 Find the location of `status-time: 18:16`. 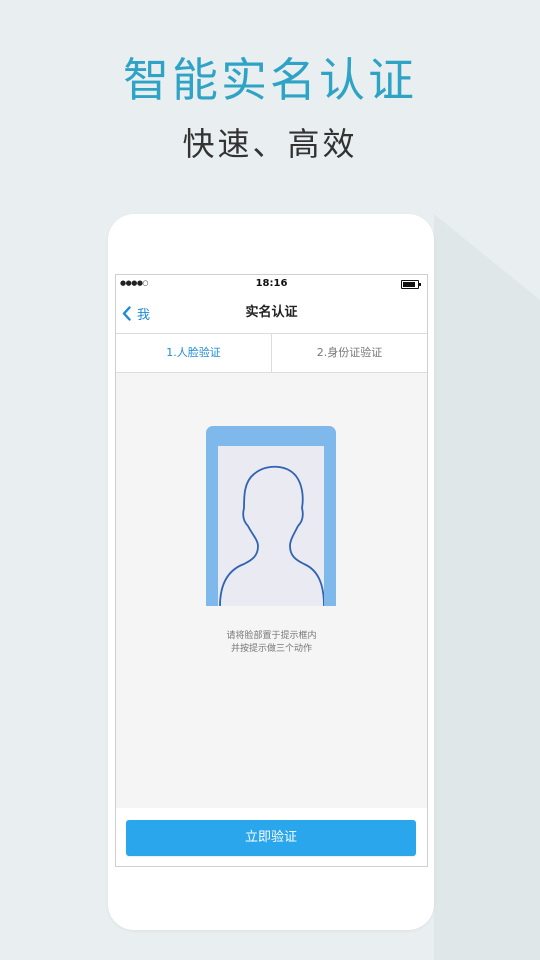

status-time: 18:16 is located at coordinates (271, 283).